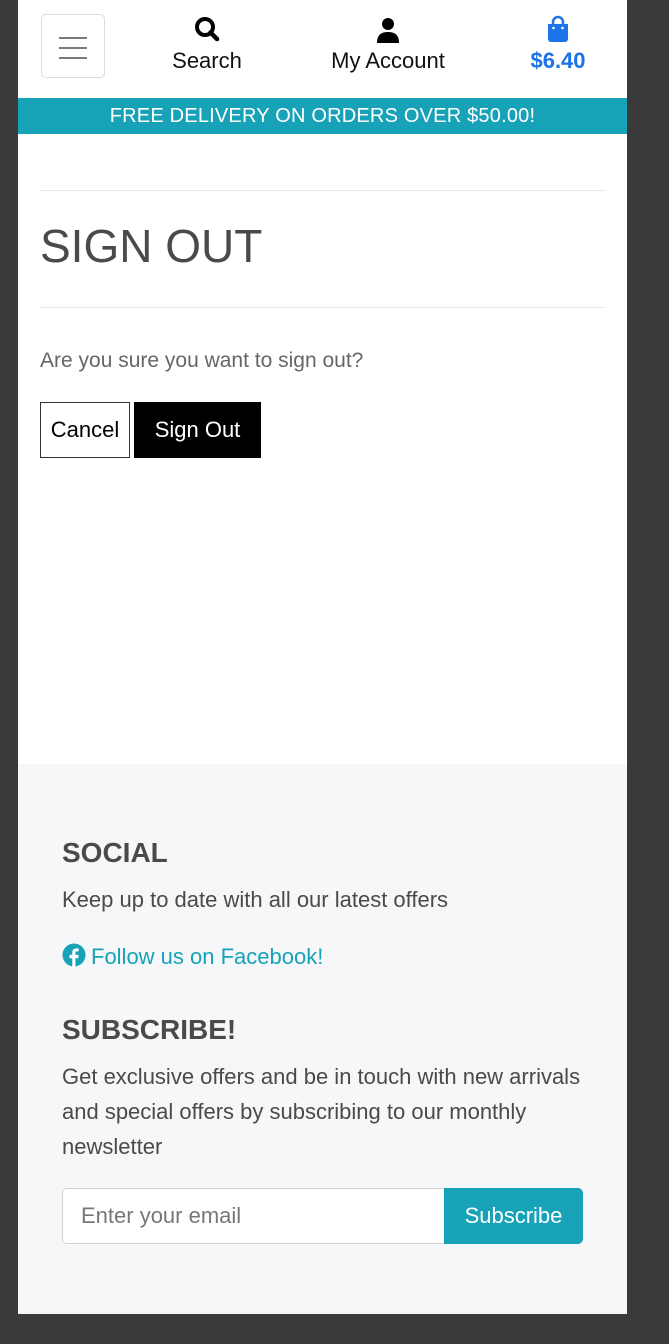 The height and width of the screenshot is (1344, 669). I want to click on page-title: SIGN OUT, so click(151, 246).